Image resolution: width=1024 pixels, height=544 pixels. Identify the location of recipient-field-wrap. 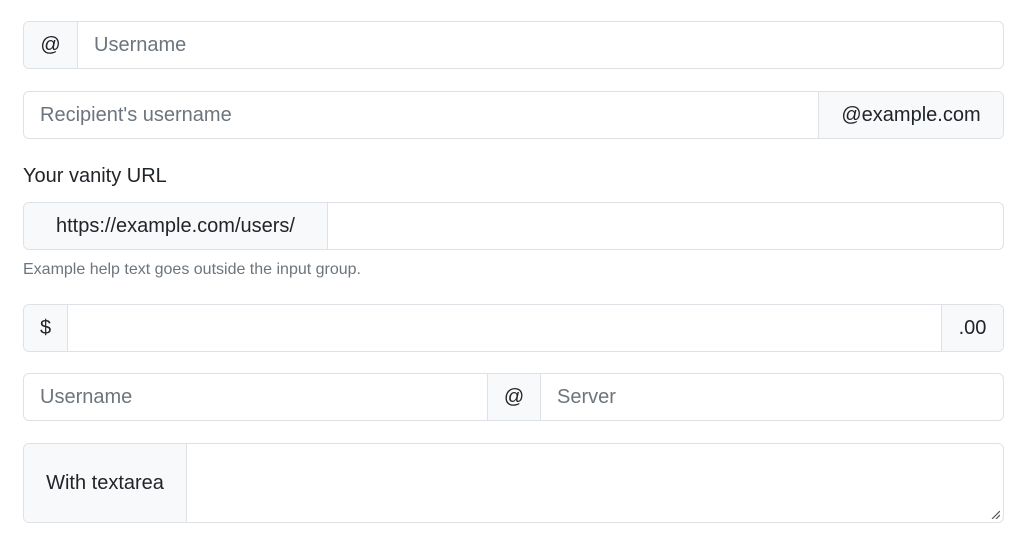
(421, 115).